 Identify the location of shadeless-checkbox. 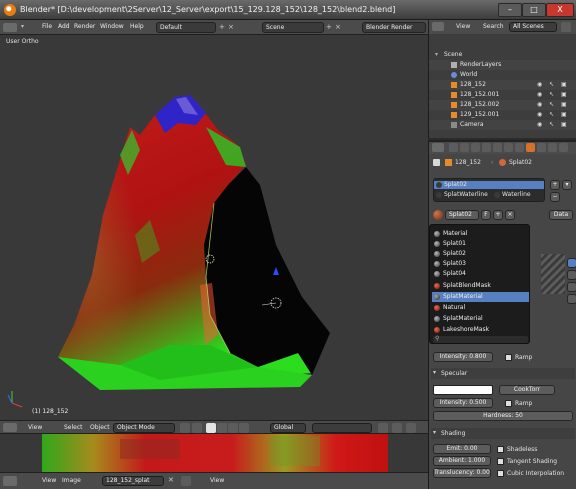
(500, 449).